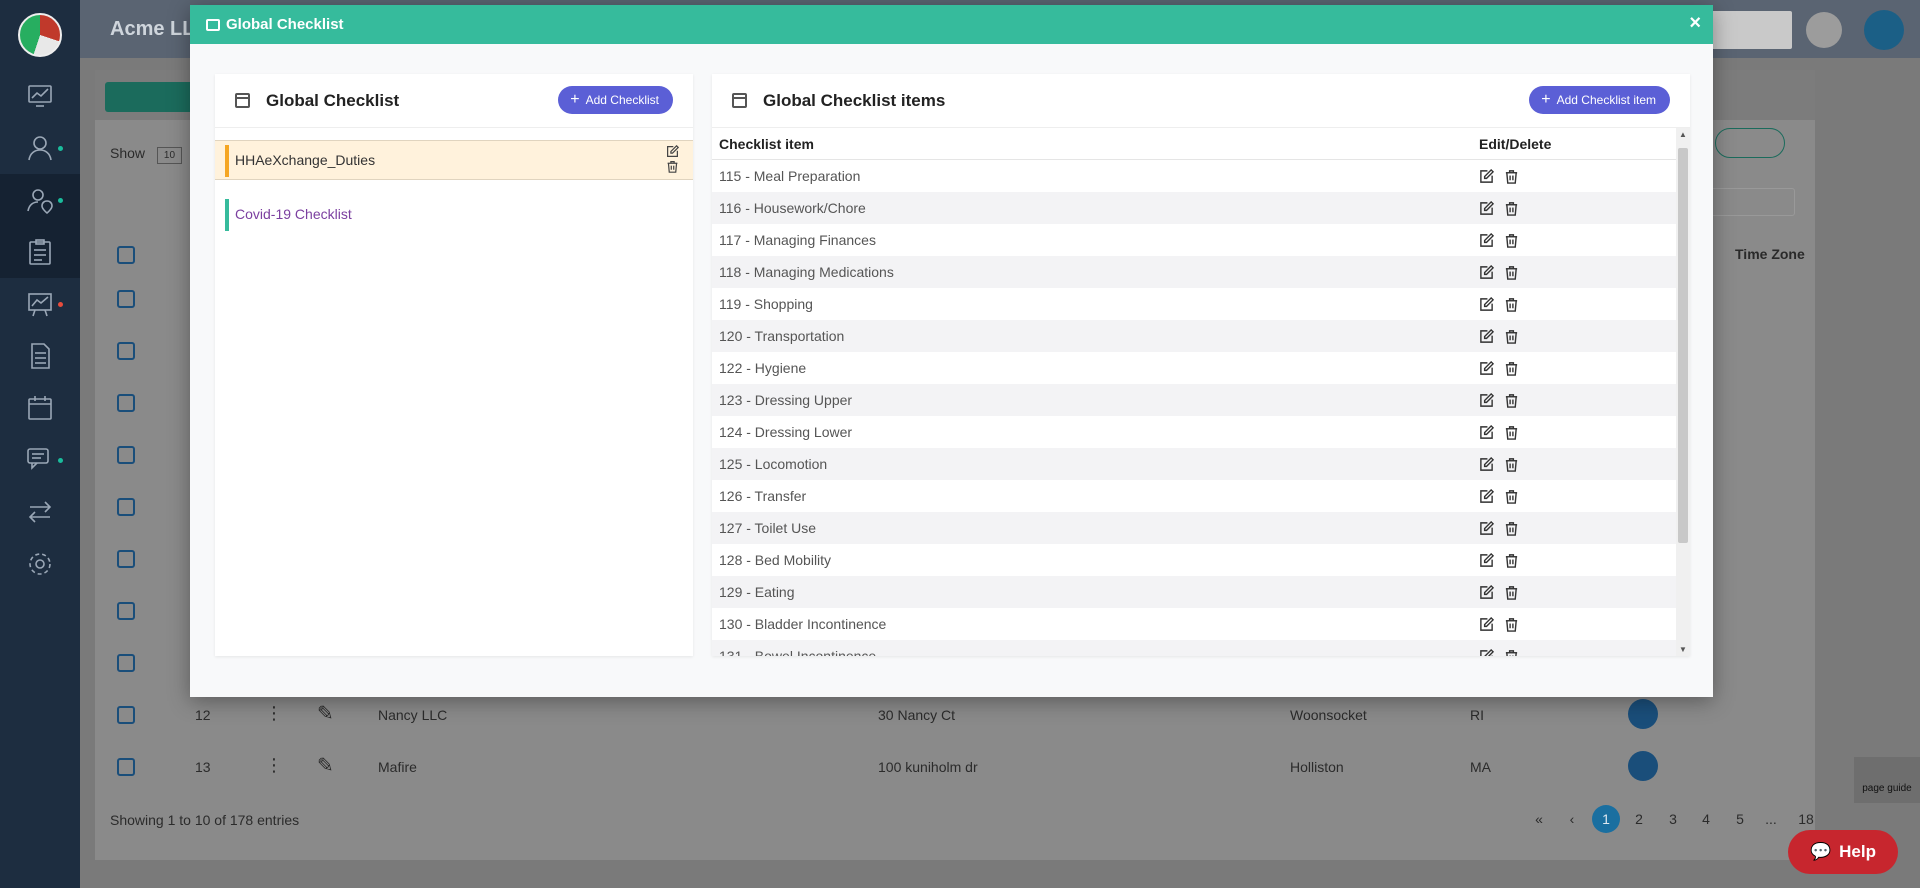 The width and height of the screenshot is (1920, 888). I want to click on page-guide-button: page guide, so click(1887, 780).